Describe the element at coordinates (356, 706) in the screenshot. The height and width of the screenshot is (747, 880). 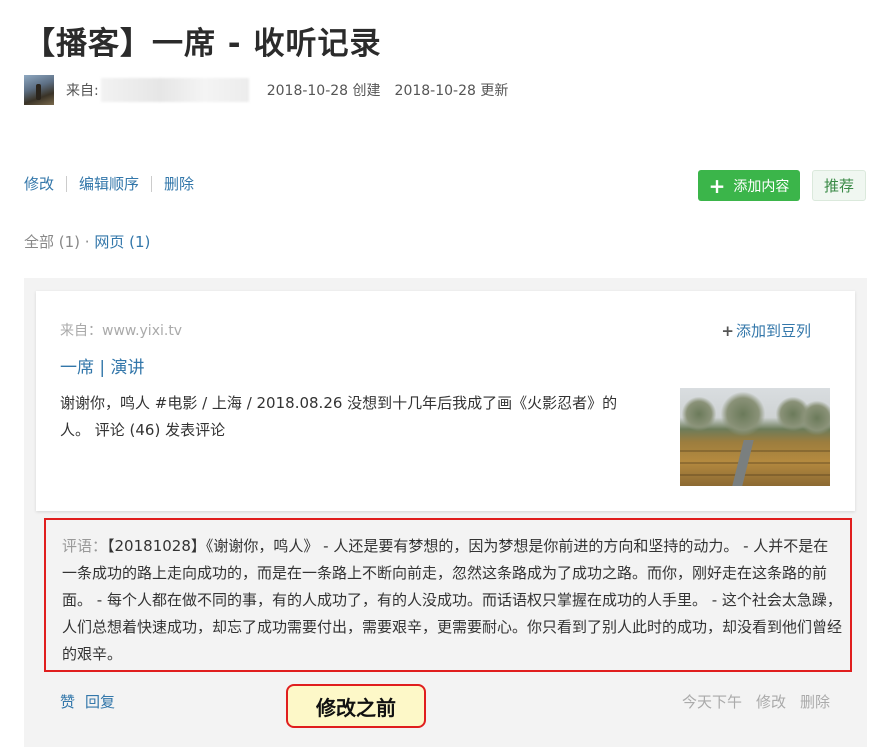
I see `annotation-callout: 修改之前` at that location.